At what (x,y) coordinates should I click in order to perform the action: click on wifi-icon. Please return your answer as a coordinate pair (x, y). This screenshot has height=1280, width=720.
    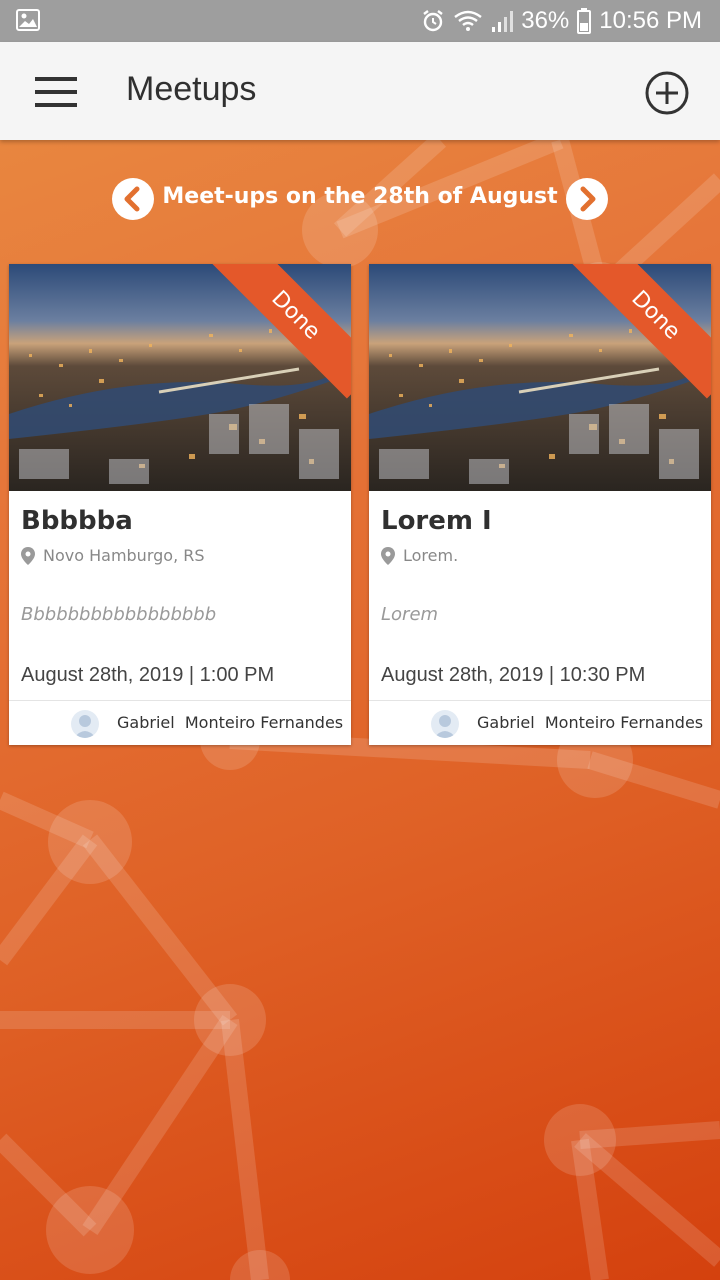
    Looking at the image, I should click on (468, 21).